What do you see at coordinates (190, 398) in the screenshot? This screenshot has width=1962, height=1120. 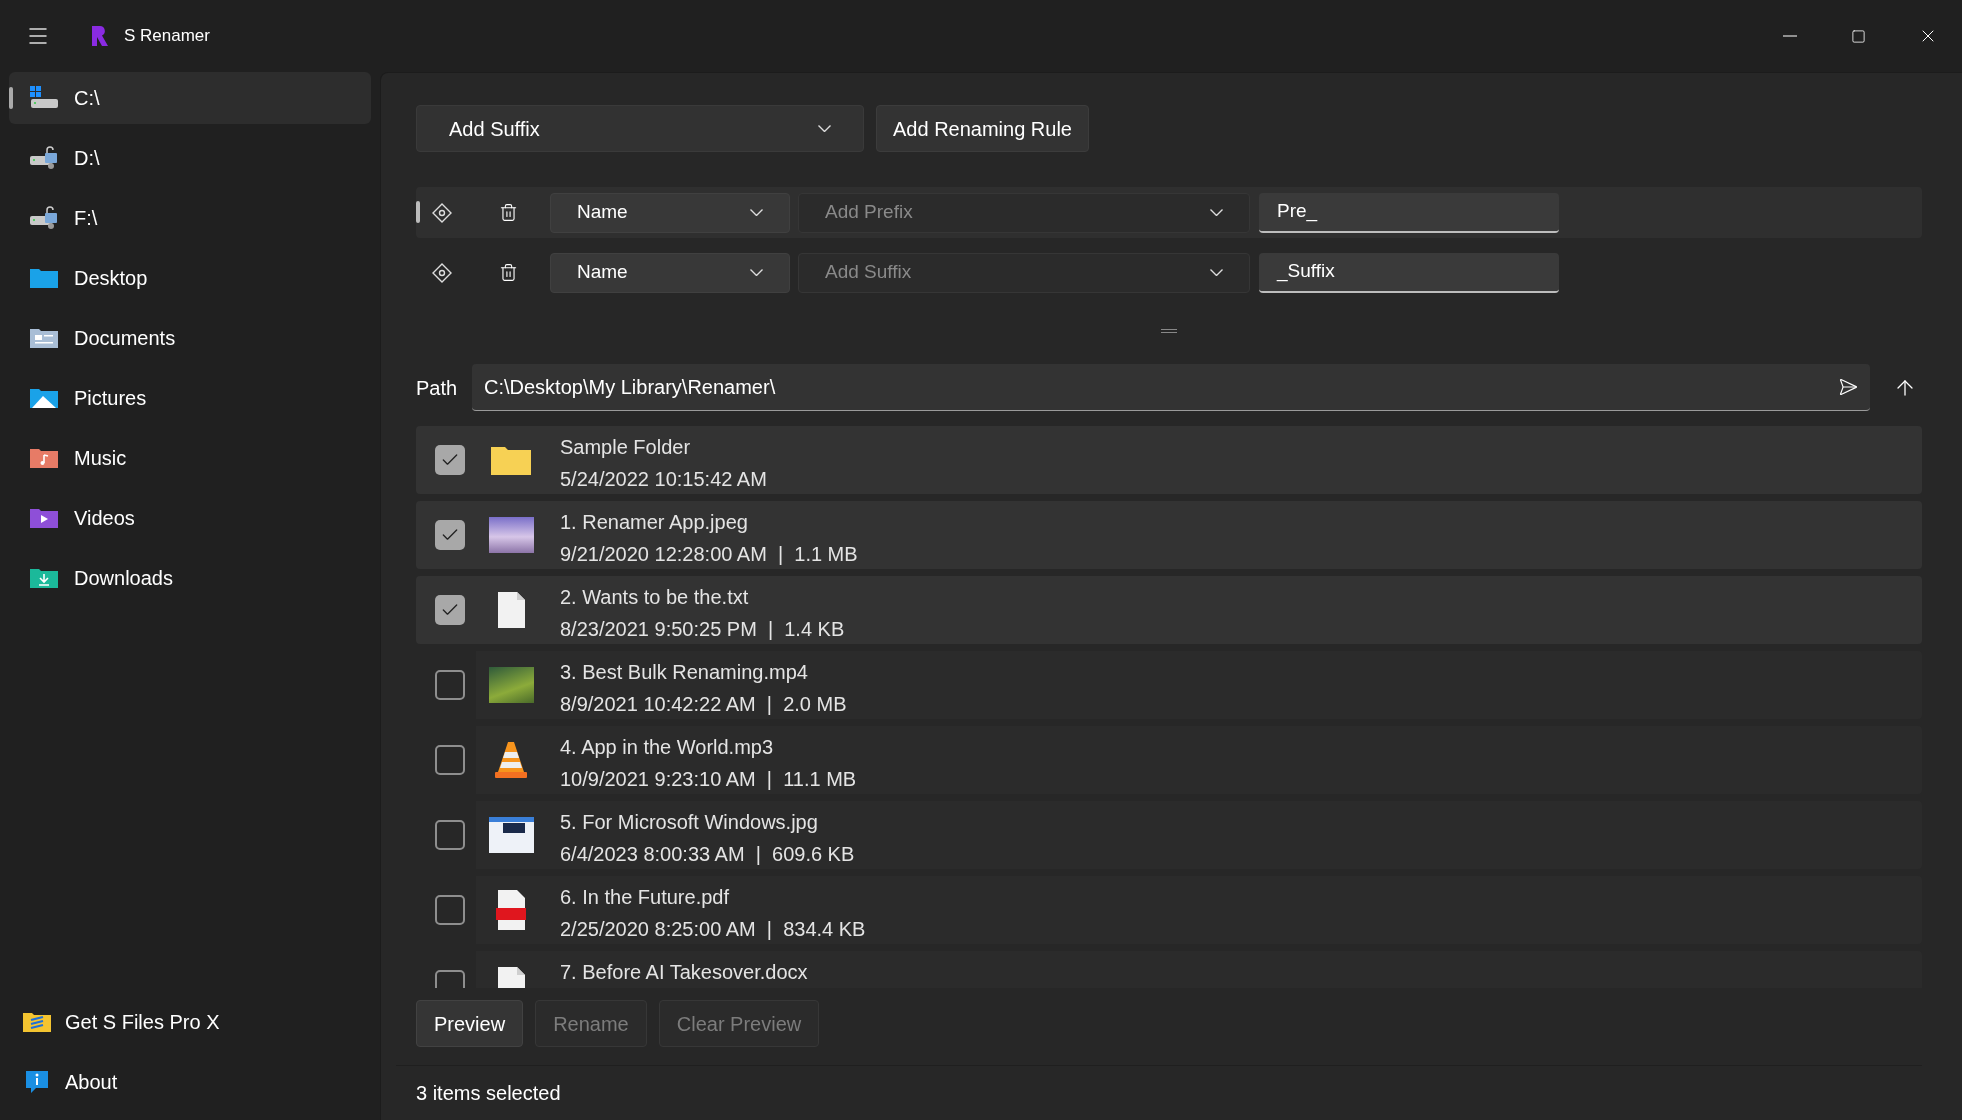 I see `sidebar-item: Pictures` at bounding box center [190, 398].